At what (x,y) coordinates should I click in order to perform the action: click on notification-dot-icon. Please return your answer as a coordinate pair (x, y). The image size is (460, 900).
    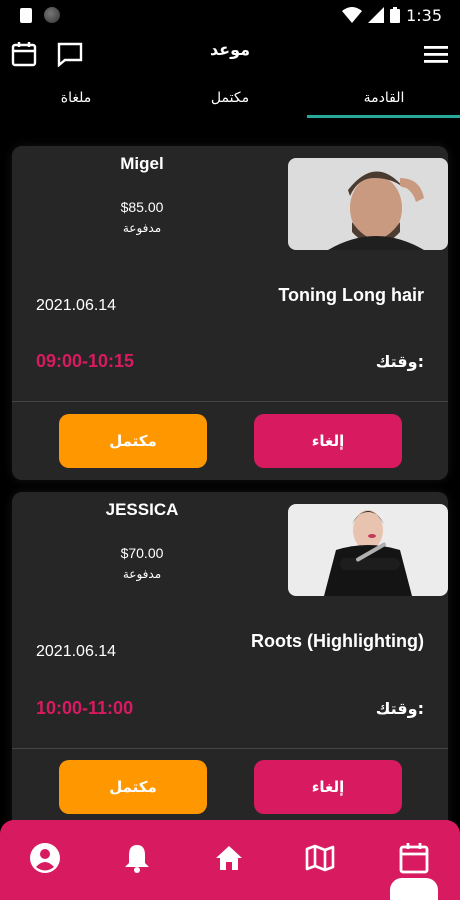
    Looking at the image, I should click on (52, 15).